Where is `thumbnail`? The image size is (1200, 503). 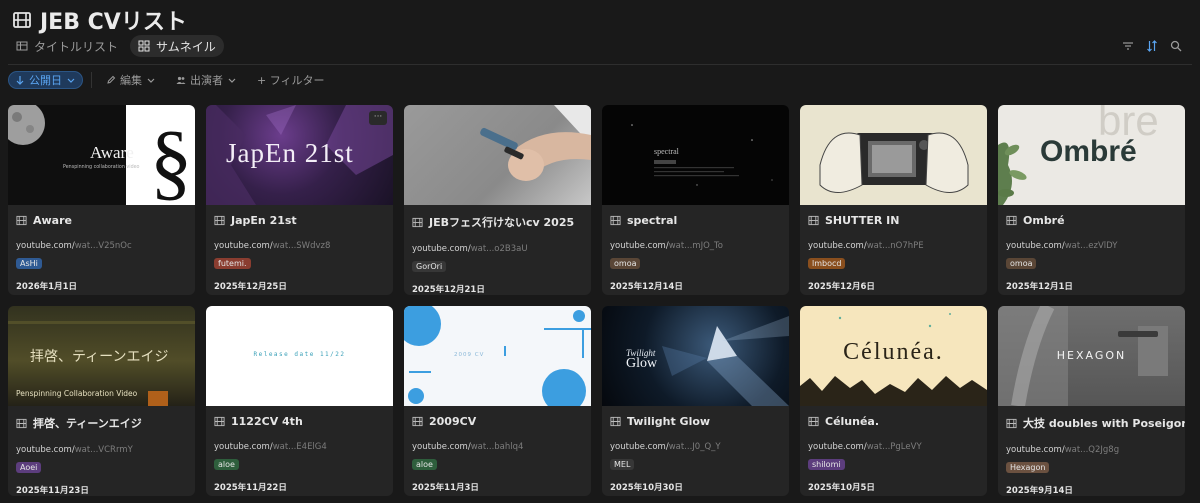 thumbnail is located at coordinates (893, 155).